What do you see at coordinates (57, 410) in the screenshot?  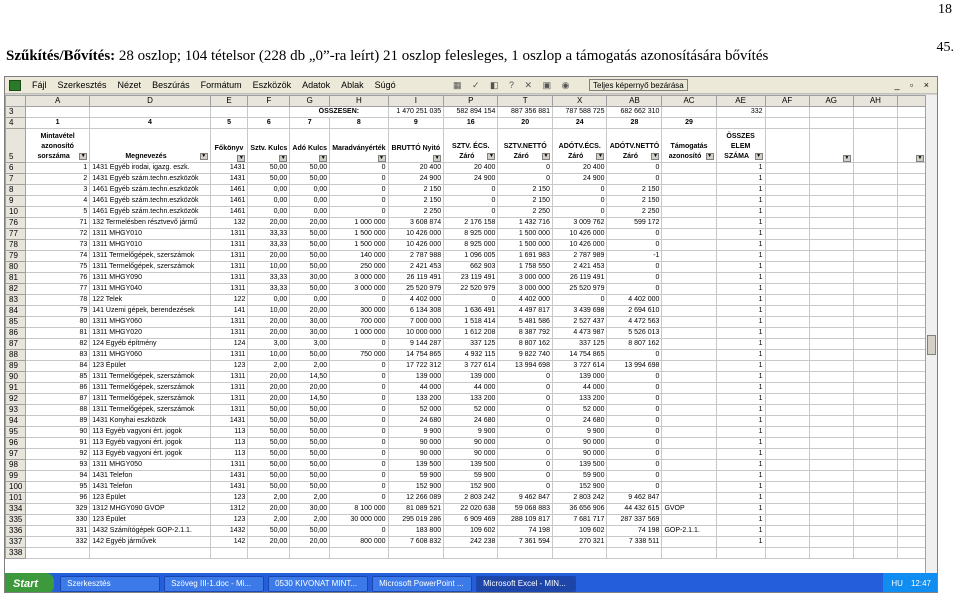 I see `cell: 88` at bounding box center [57, 410].